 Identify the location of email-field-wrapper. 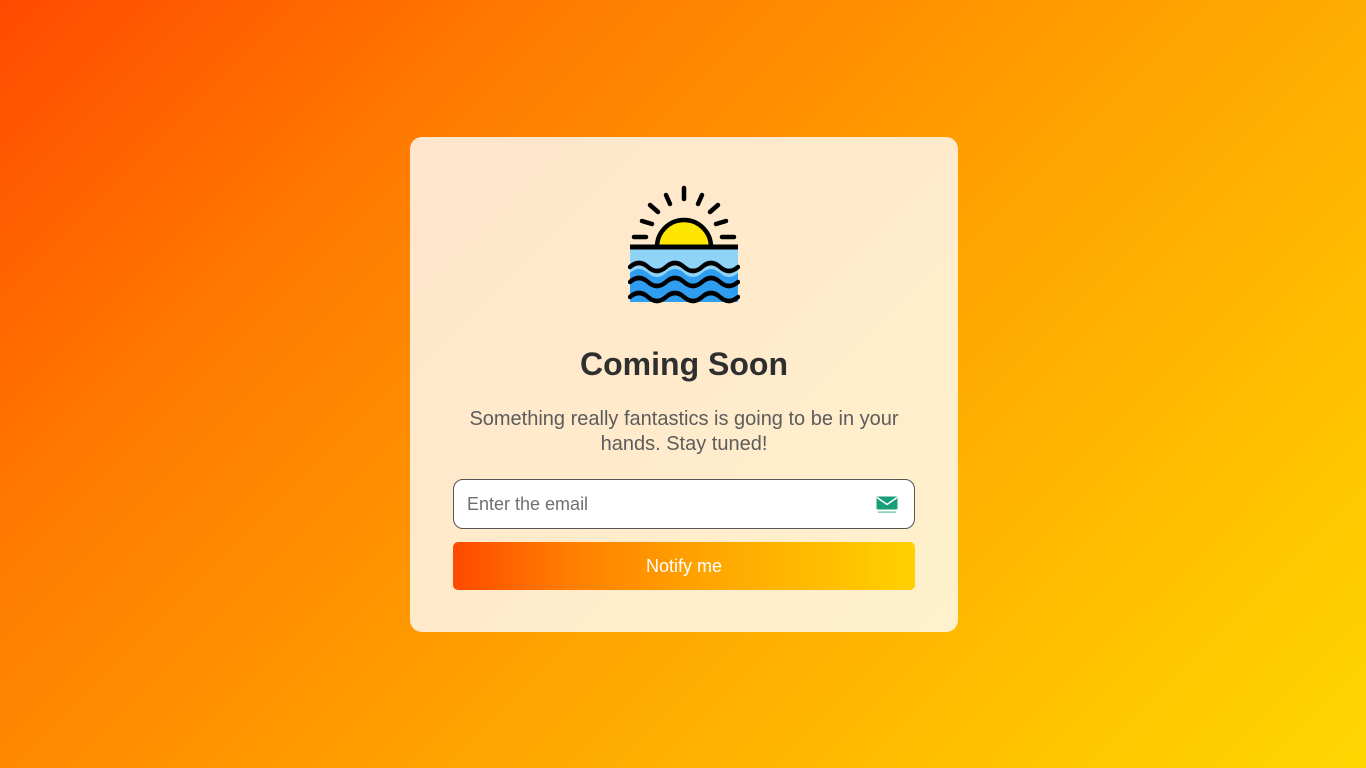
(684, 504).